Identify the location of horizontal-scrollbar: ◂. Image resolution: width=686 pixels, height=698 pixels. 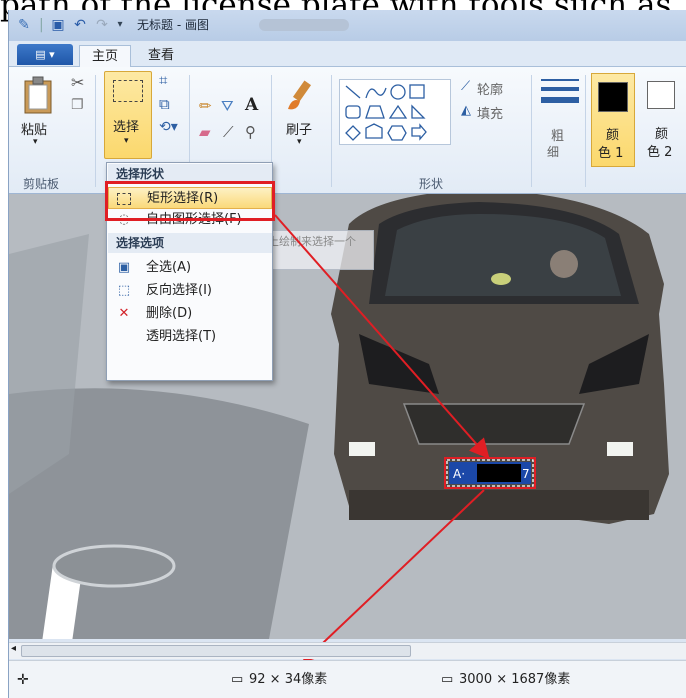
(347, 650).